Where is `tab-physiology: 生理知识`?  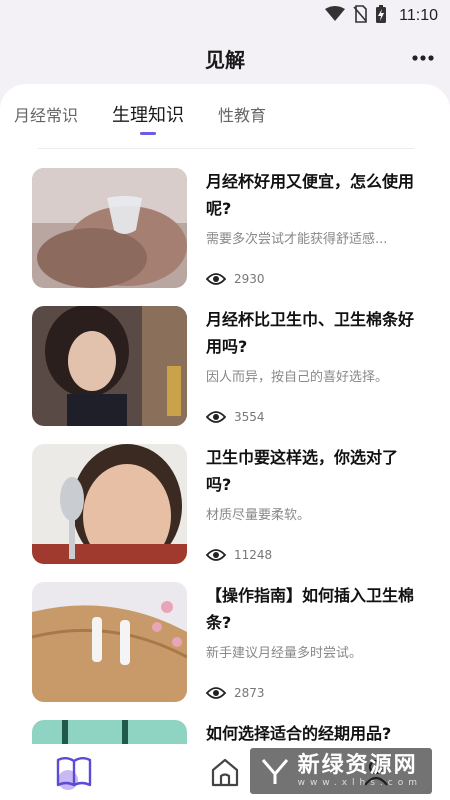
tab-physiology: 生理知识 is located at coordinates (148, 114).